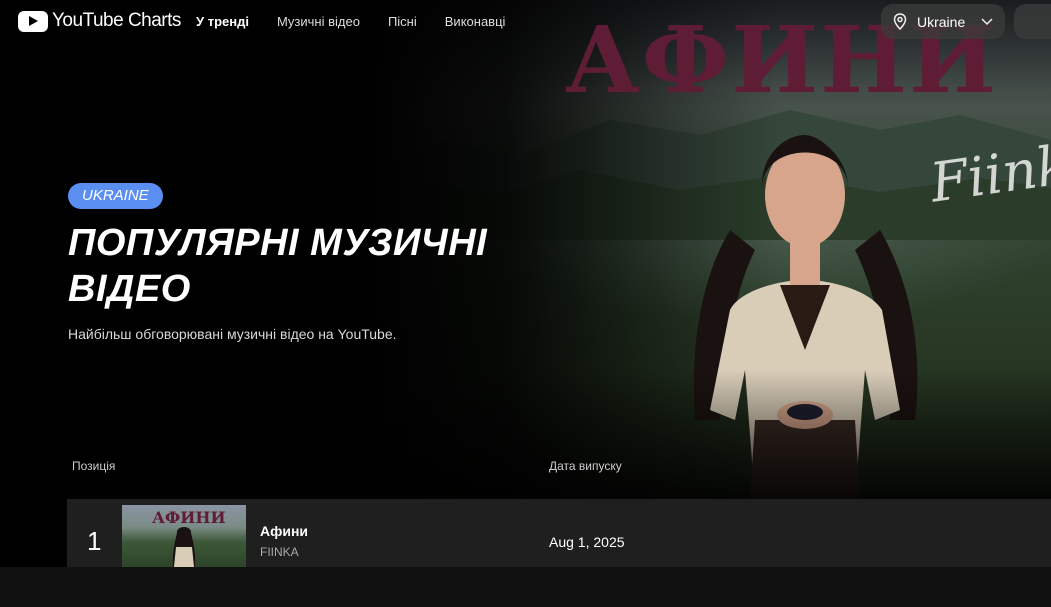  What do you see at coordinates (475, 21) in the screenshot?
I see `nav-artists: Виконавці` at bounding box center [475, 21].